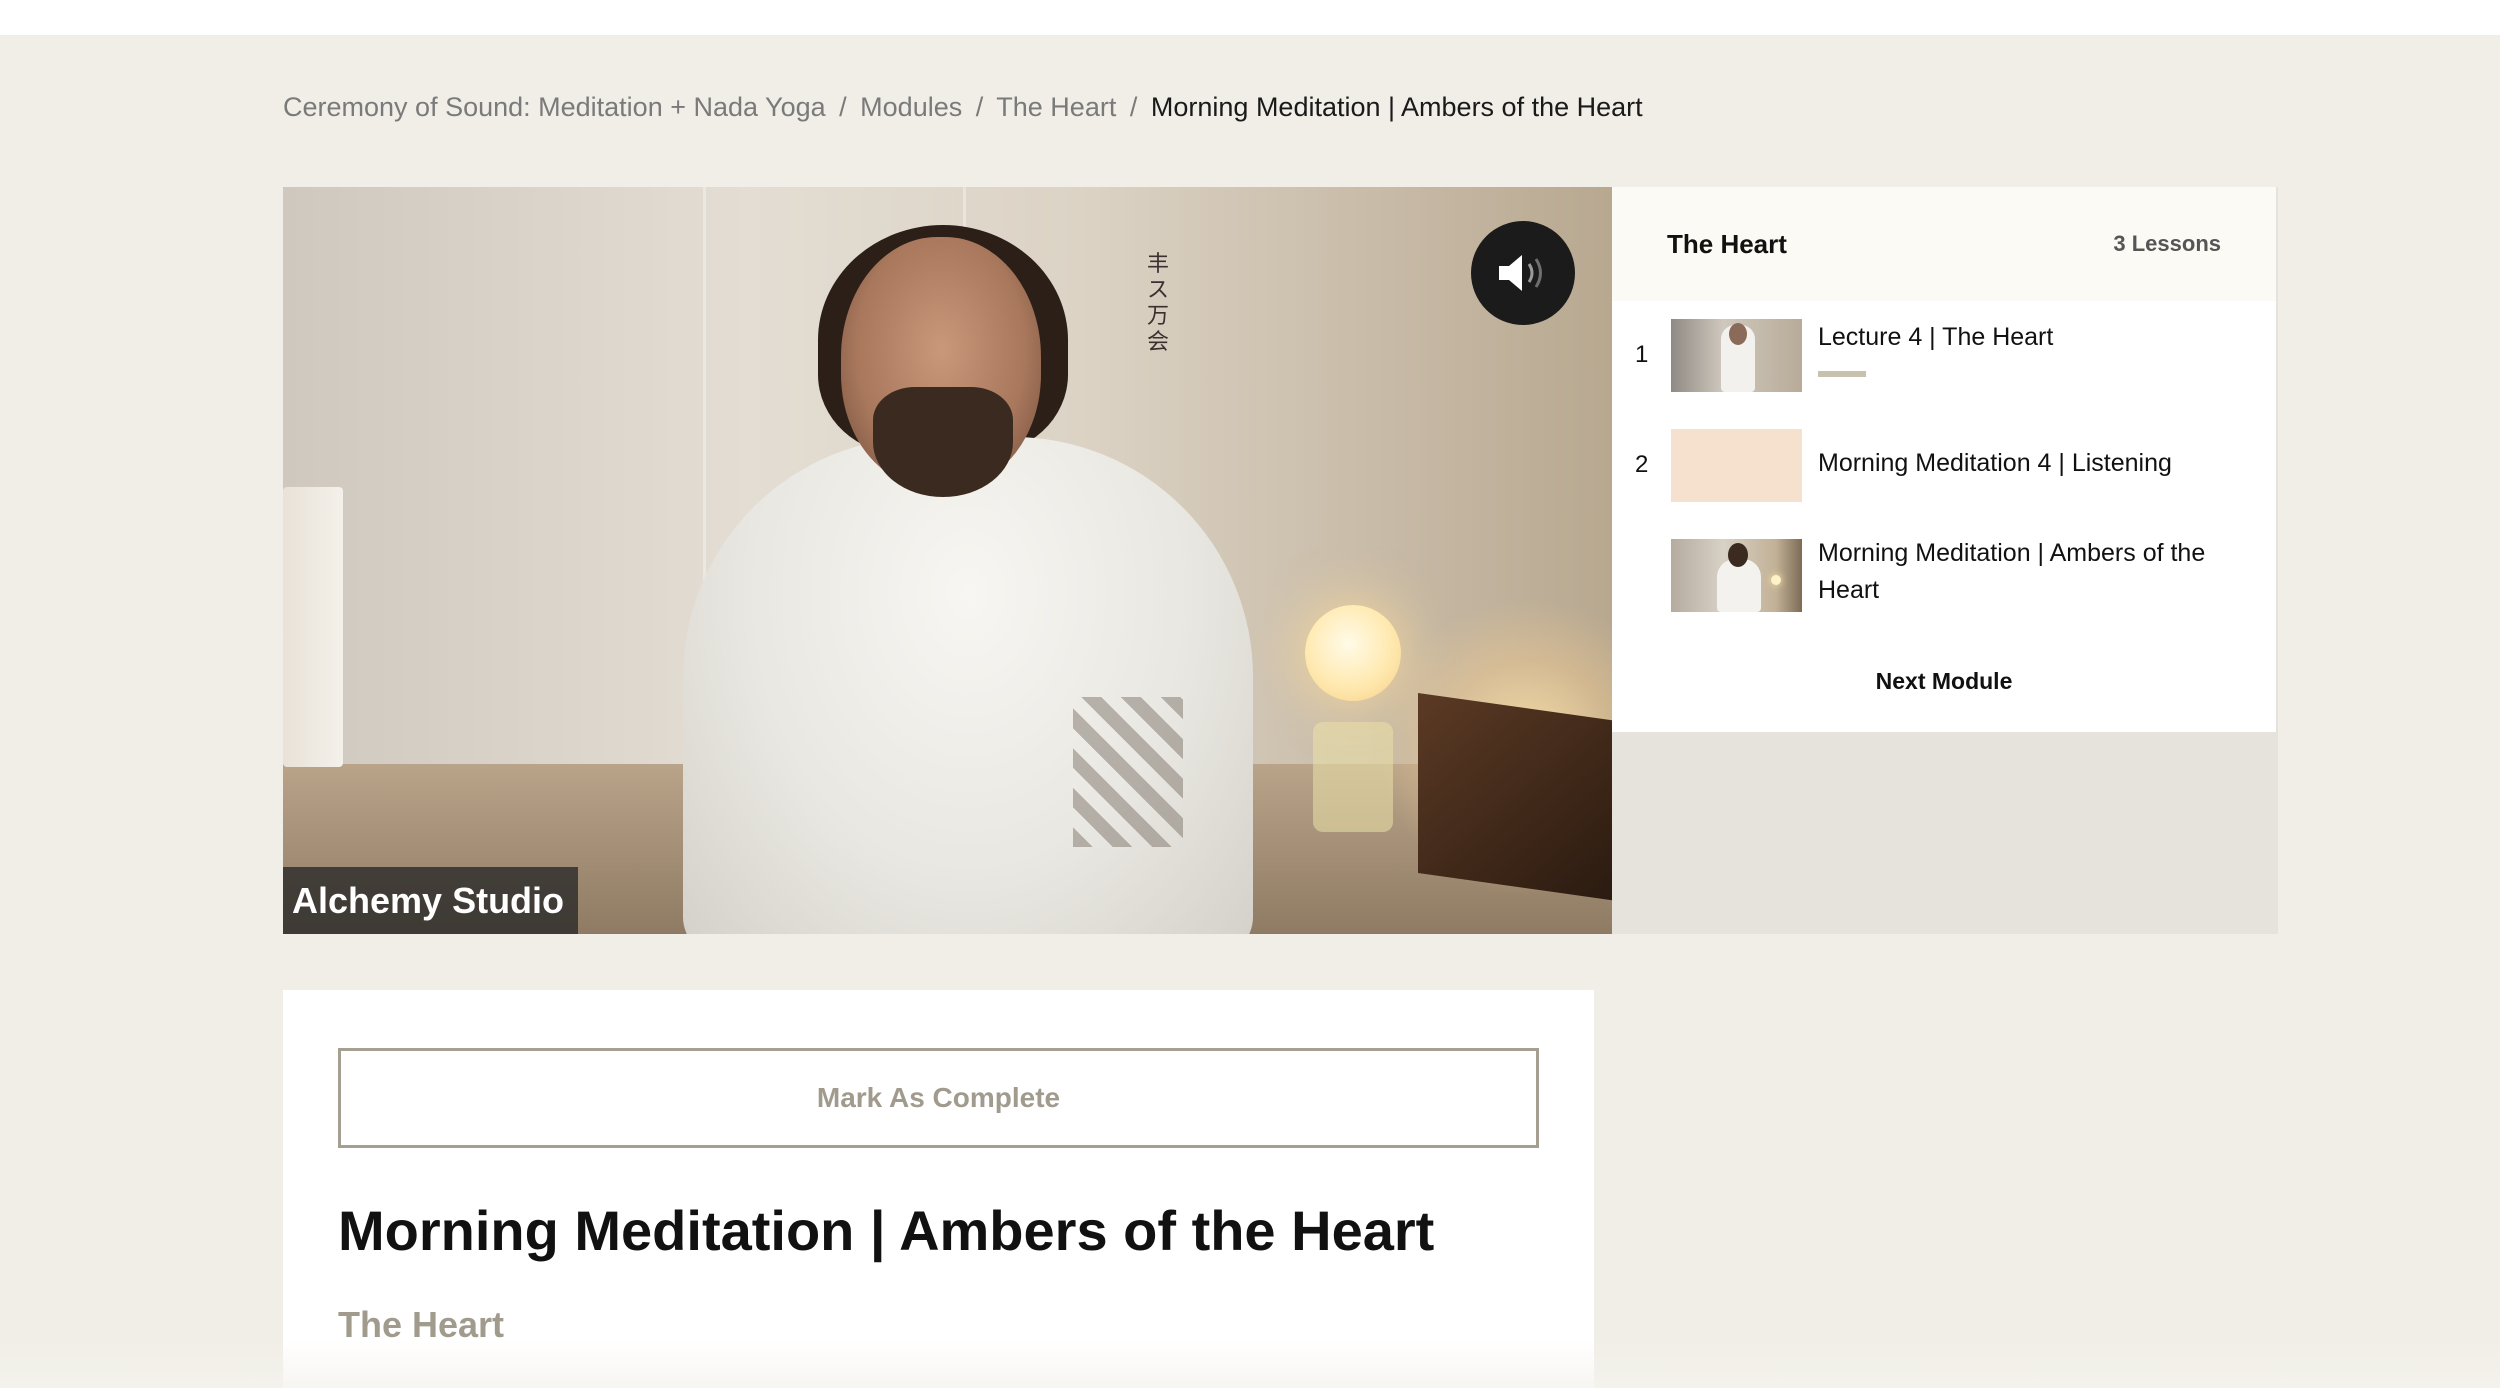 The height and width of the screenshot is (1388, 2500). I want to click on top-bar, so click(1250, 17).